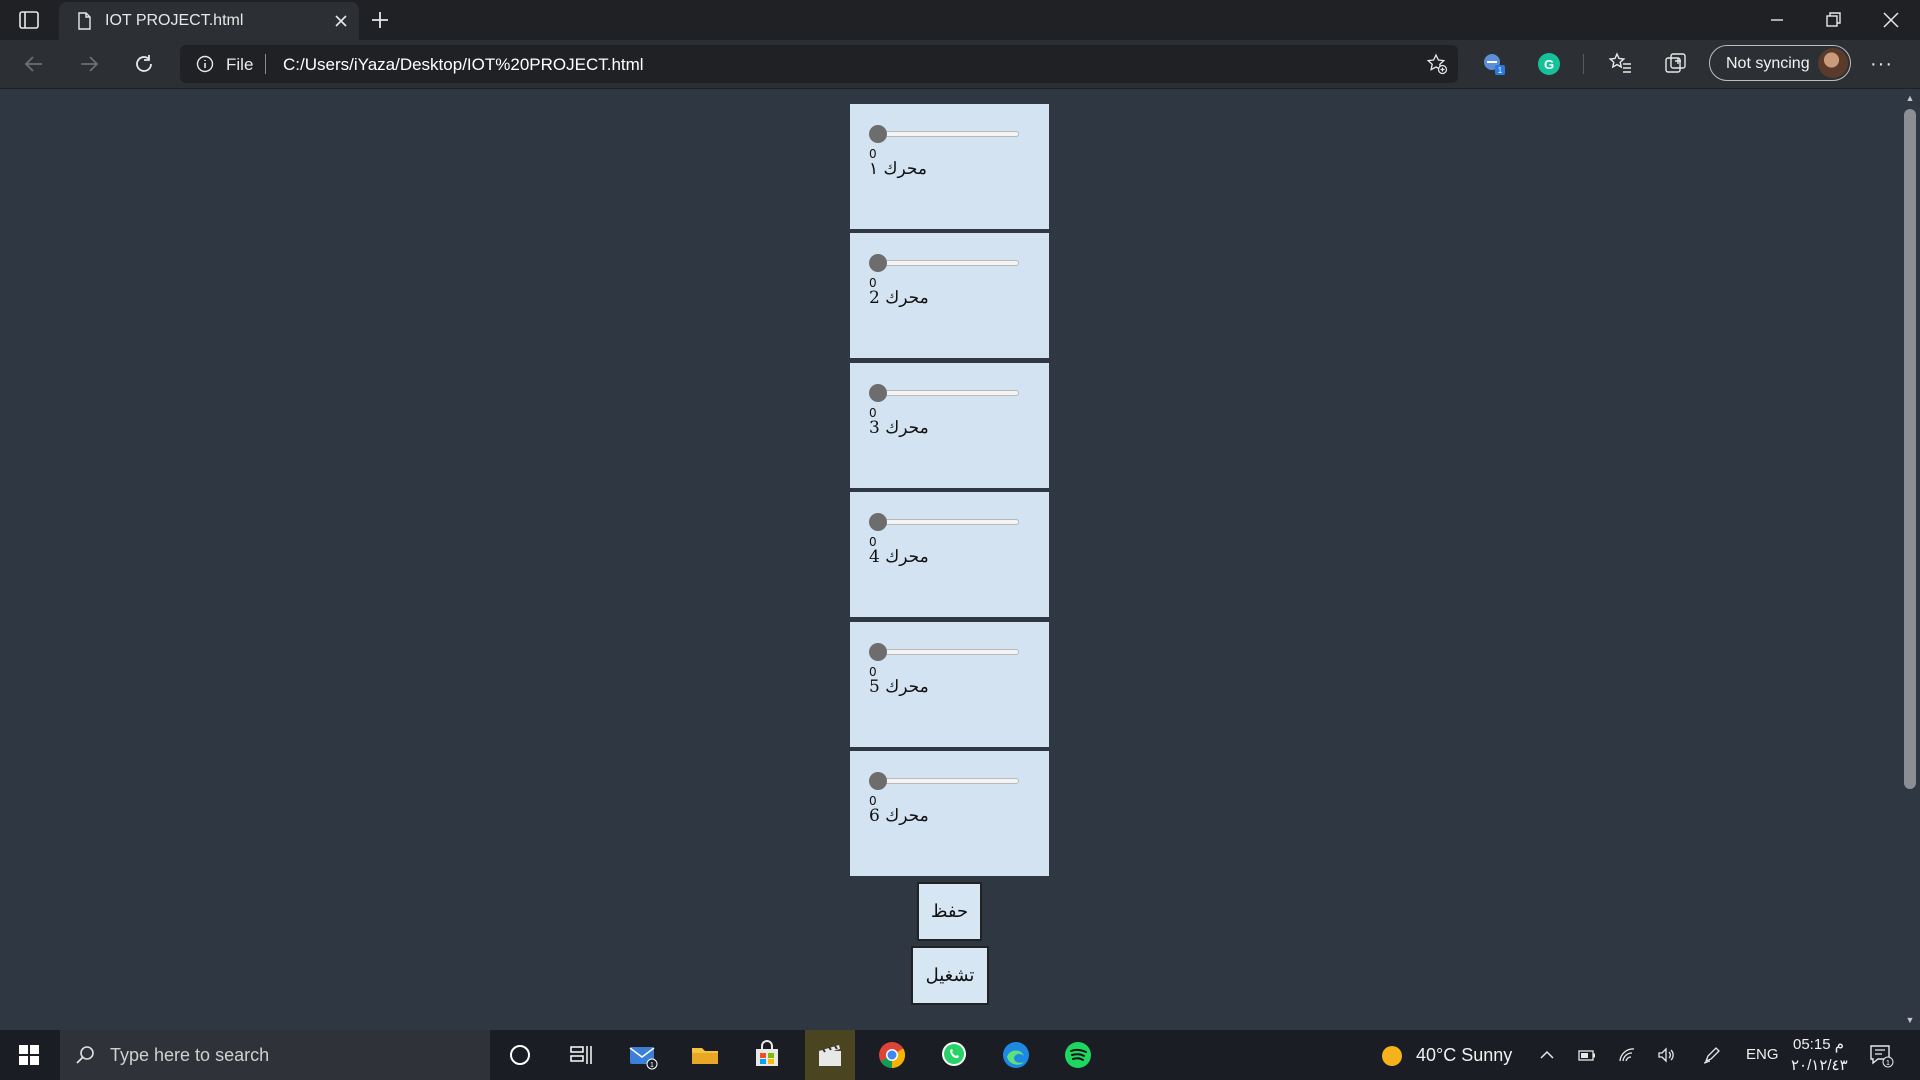  I want to click on address-scheme: File, so click(240, 64).